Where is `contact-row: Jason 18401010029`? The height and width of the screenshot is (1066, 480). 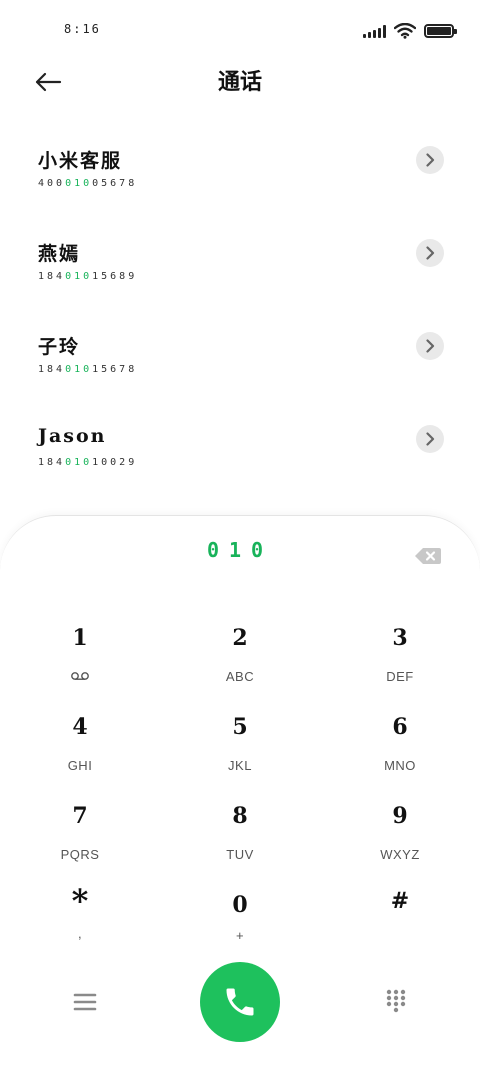 contact-row: Jason 18401010029 is located at coordinates (240, 455).